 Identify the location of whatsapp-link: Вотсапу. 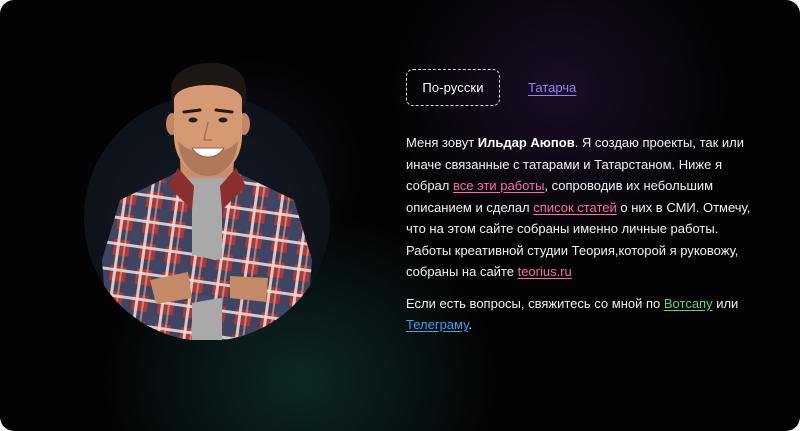
(688, 303).